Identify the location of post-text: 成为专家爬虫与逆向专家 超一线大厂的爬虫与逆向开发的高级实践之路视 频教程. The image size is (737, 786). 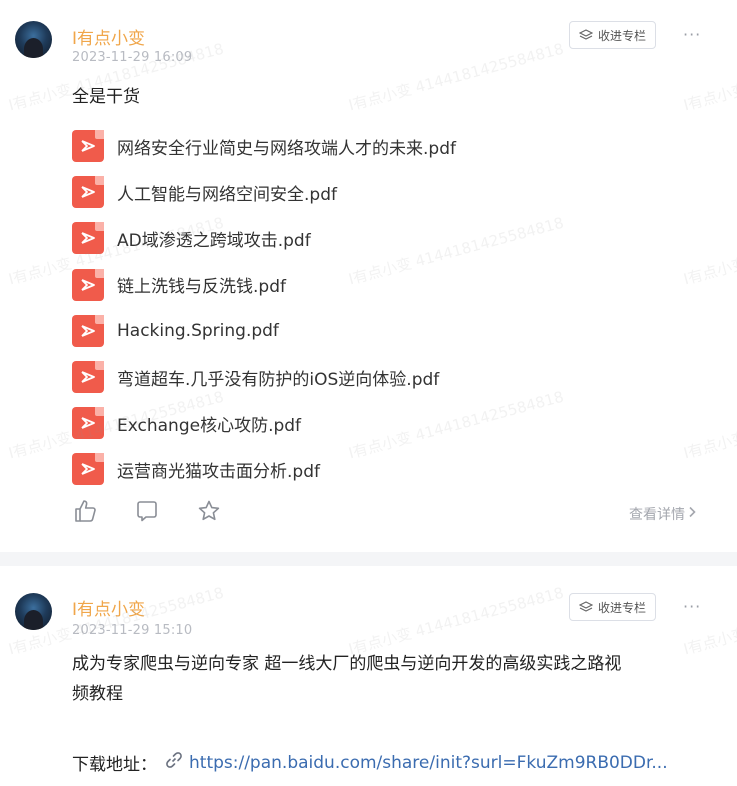
(346, 679).